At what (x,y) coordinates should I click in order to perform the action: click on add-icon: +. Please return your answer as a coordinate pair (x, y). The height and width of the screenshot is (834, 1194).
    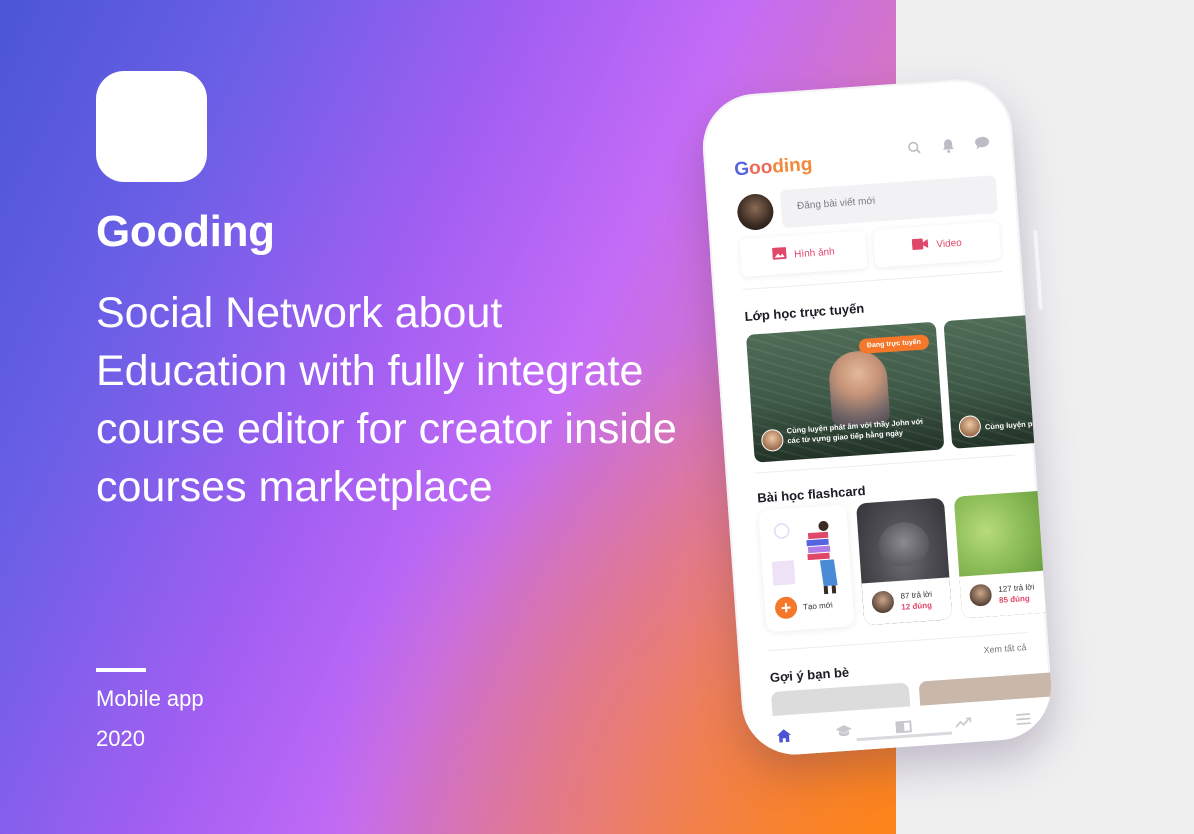
    Looking at the image, I should click on (786, 608).